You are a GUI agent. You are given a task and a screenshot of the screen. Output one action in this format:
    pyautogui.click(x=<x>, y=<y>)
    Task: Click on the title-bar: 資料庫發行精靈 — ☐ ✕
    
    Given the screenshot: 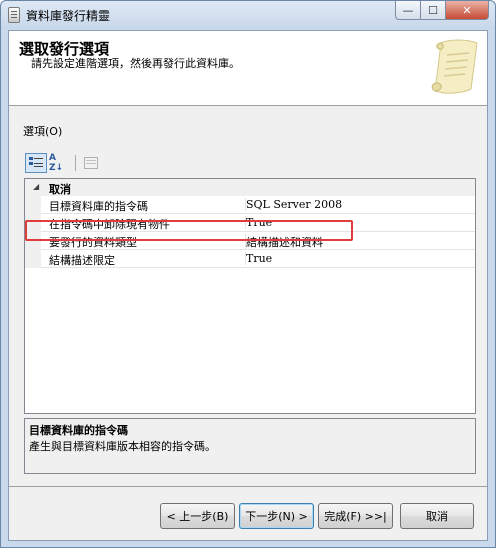 What is the action you would take?
    pyautogui.click(x=248, y=15)
    